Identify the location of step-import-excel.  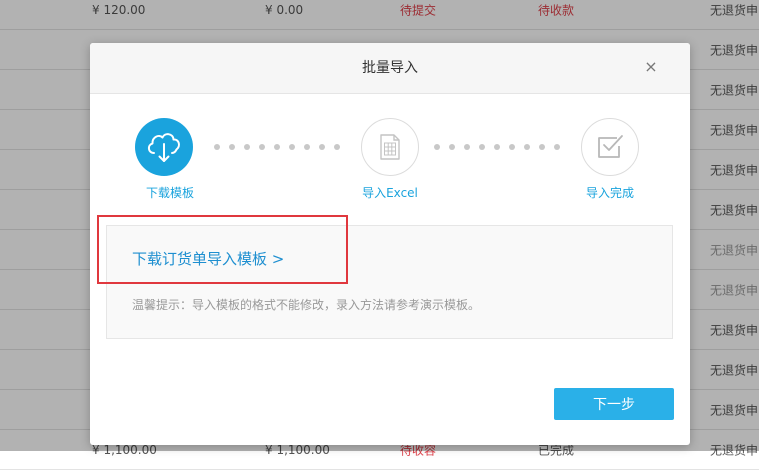
(390, 147).